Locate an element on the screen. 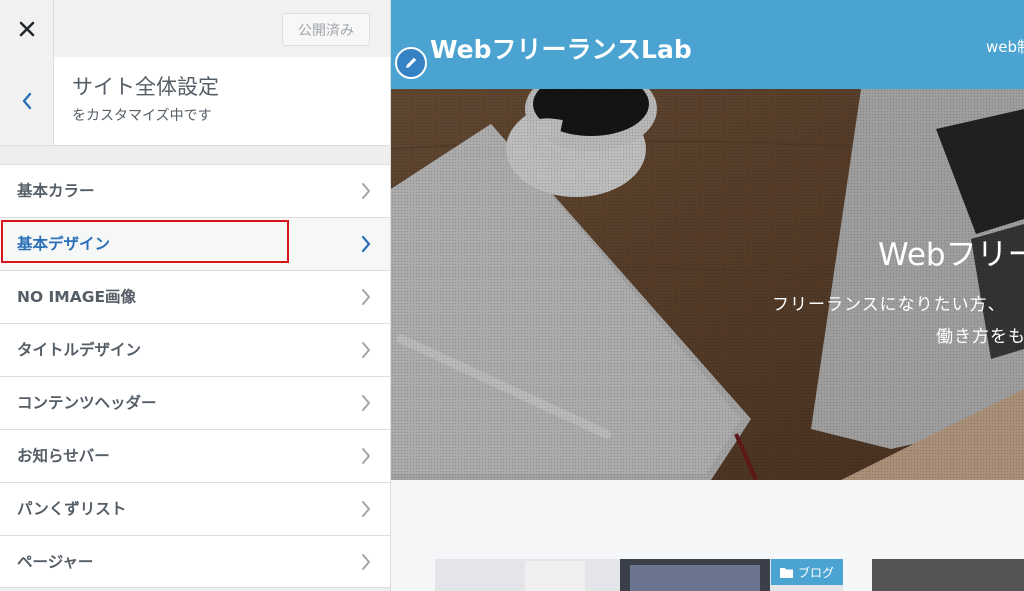 Image resolution: width=1024 pixels, height=591 pixels. folder-icon is located at coordinates (786, 572).